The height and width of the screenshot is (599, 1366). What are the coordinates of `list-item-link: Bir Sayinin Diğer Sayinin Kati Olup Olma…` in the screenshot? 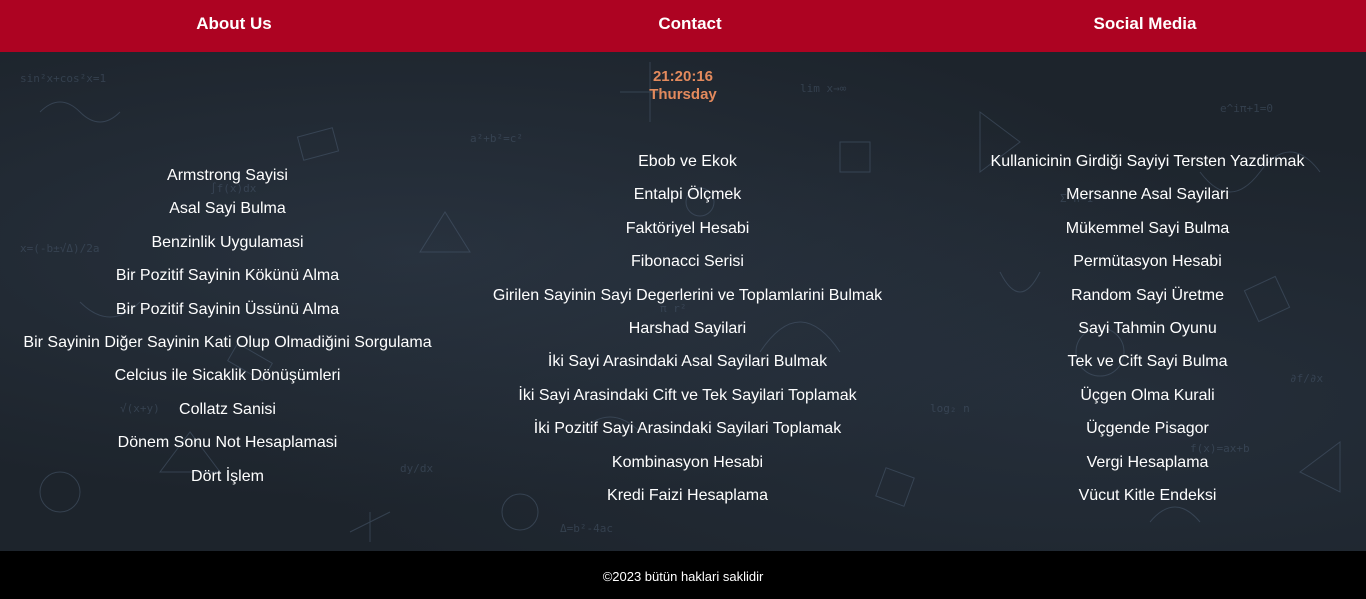 It's located at (227, 342).